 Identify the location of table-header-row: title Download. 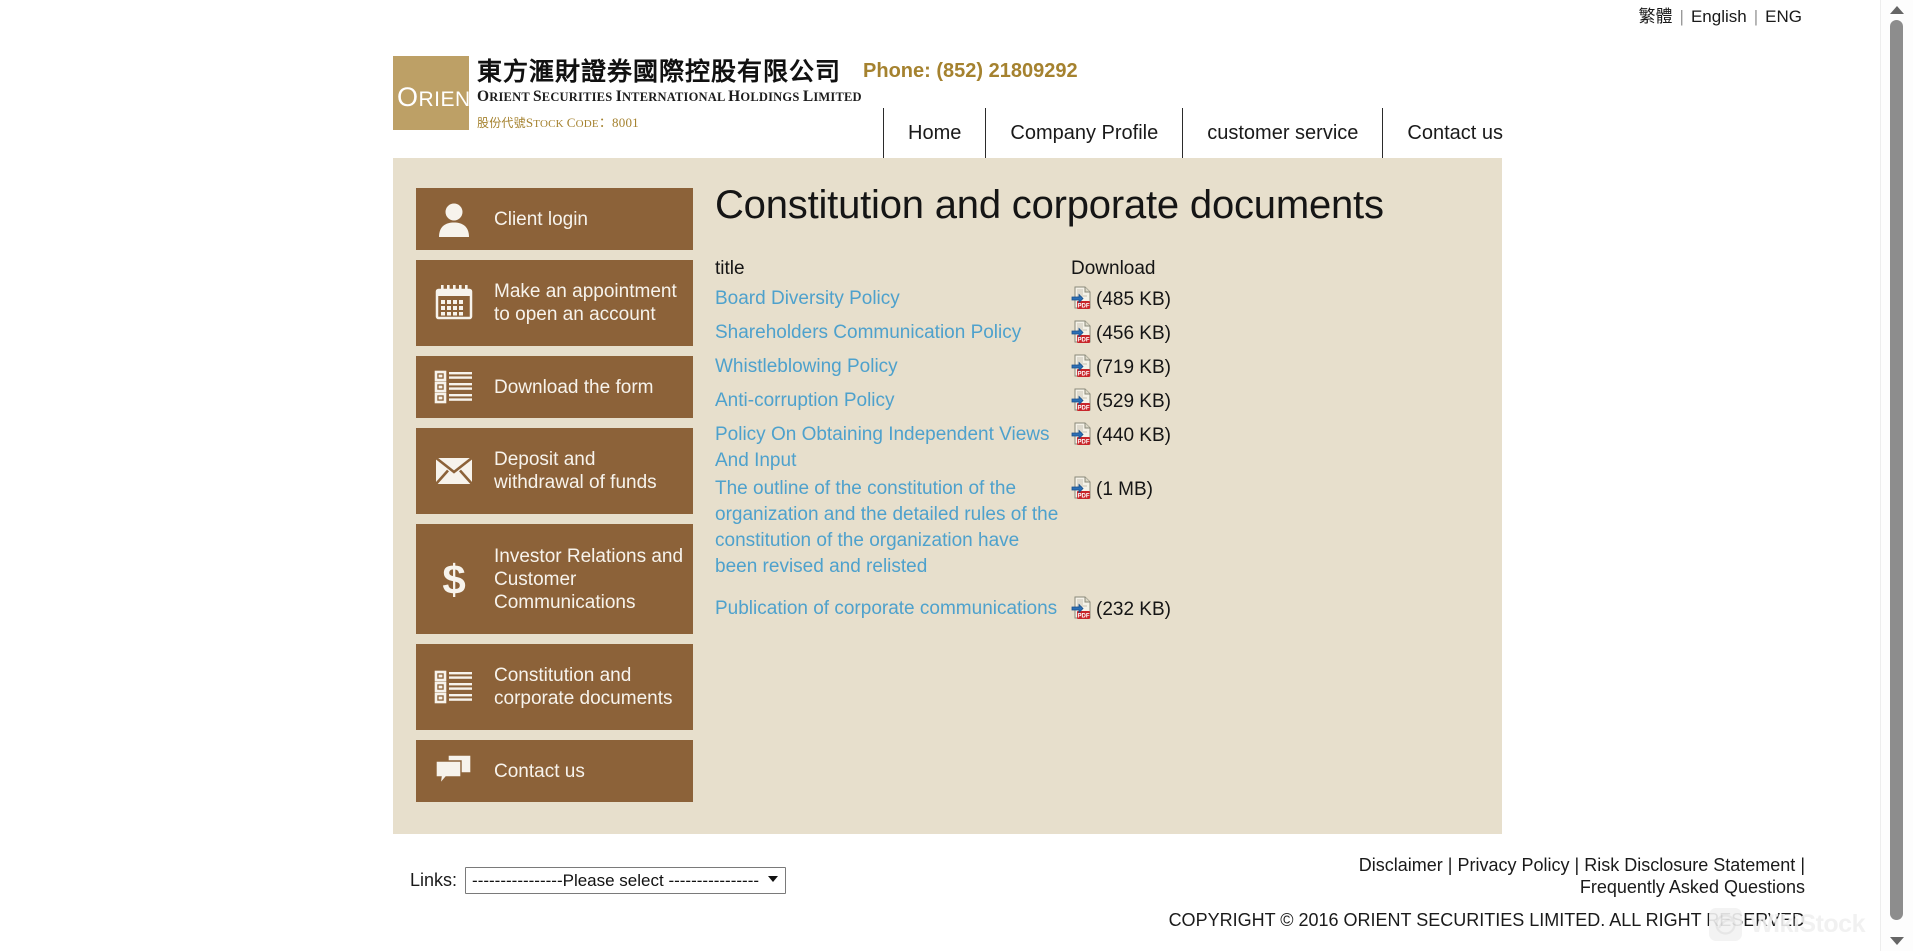
(1100, 272).